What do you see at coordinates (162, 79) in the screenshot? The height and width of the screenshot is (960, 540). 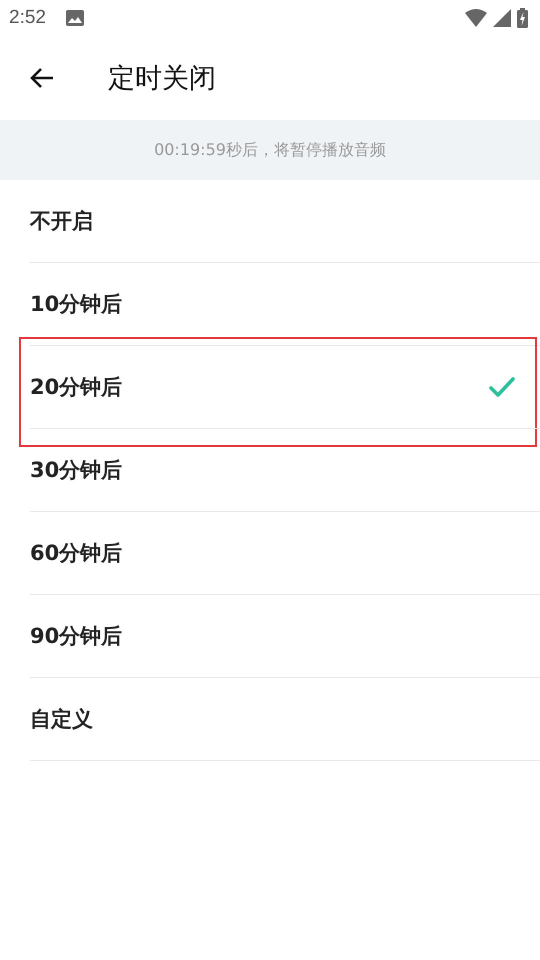 I see `page-title: 定时关闭` at bounding box center [162, 79].